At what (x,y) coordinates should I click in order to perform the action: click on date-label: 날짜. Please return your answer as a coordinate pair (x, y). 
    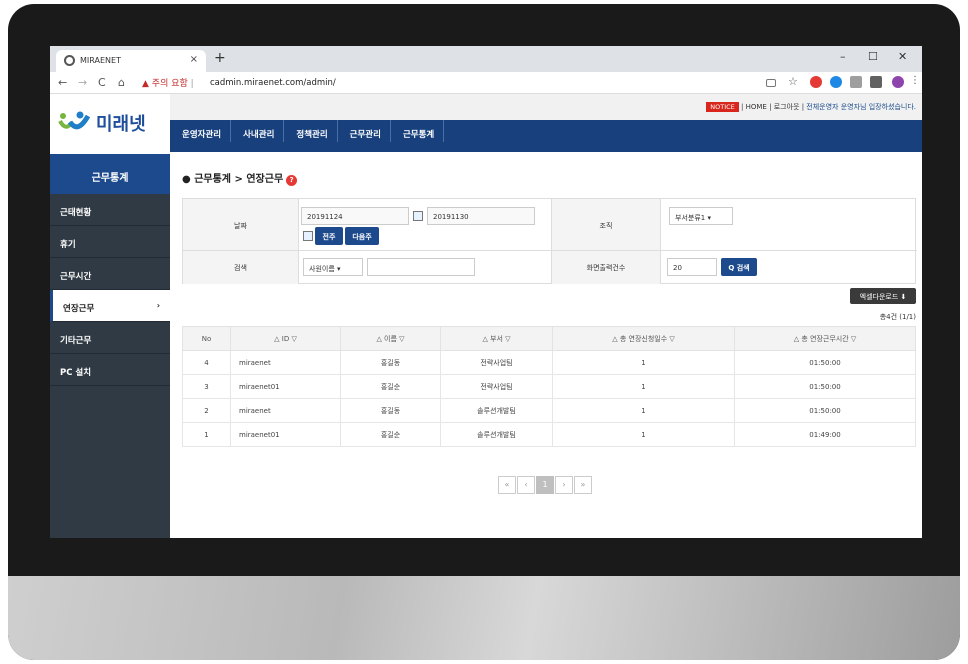
    Looking at the image, I should click on (241, 225).